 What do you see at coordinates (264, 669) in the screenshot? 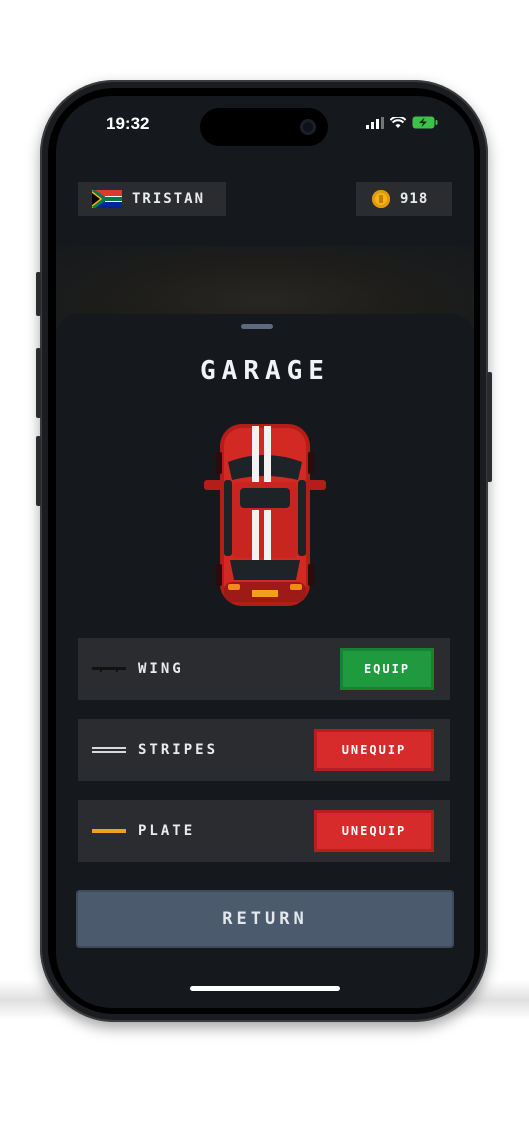
I see `item-row-wing: WING EQUIP` at bounding box center [264, 669].